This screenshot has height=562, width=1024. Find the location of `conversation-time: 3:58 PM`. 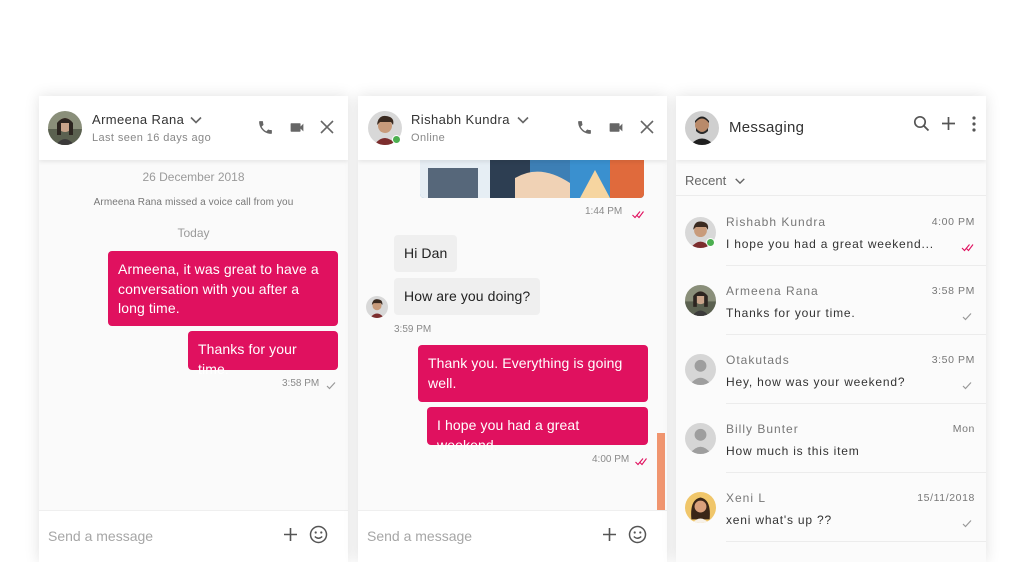

conversation-time: 3:58 PM is located at coordinates (953, 291).